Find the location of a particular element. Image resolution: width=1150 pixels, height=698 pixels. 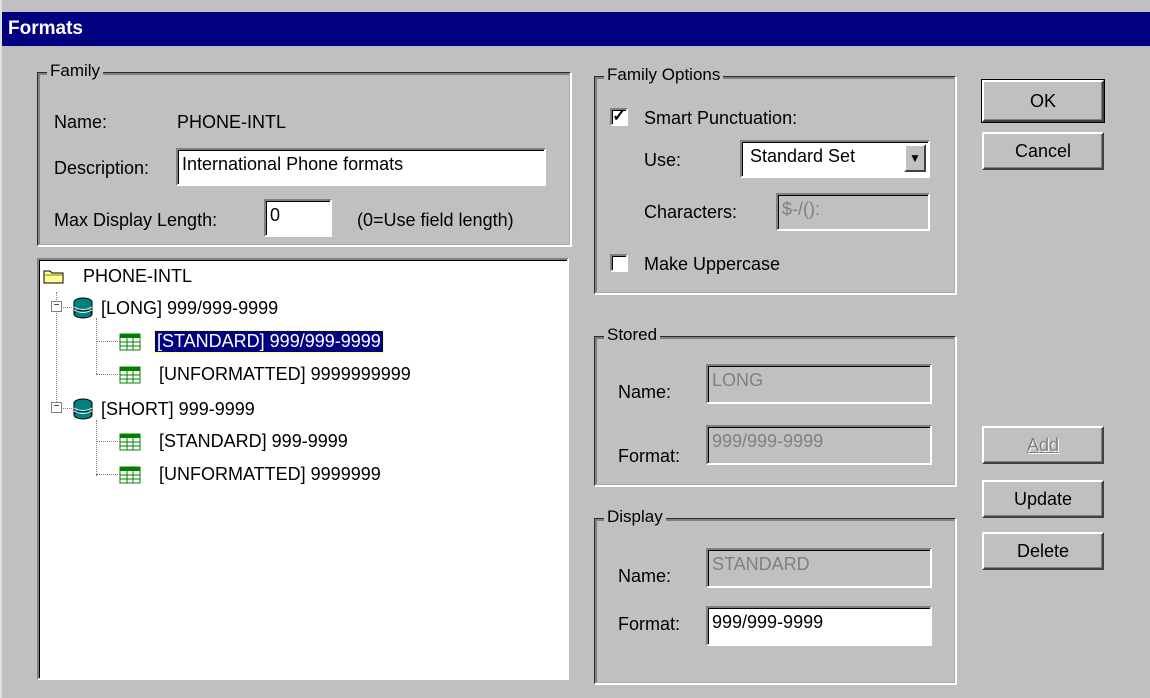

tree-group-long: [LONG] 999/999-9999 is located at coordinates (189, 308).